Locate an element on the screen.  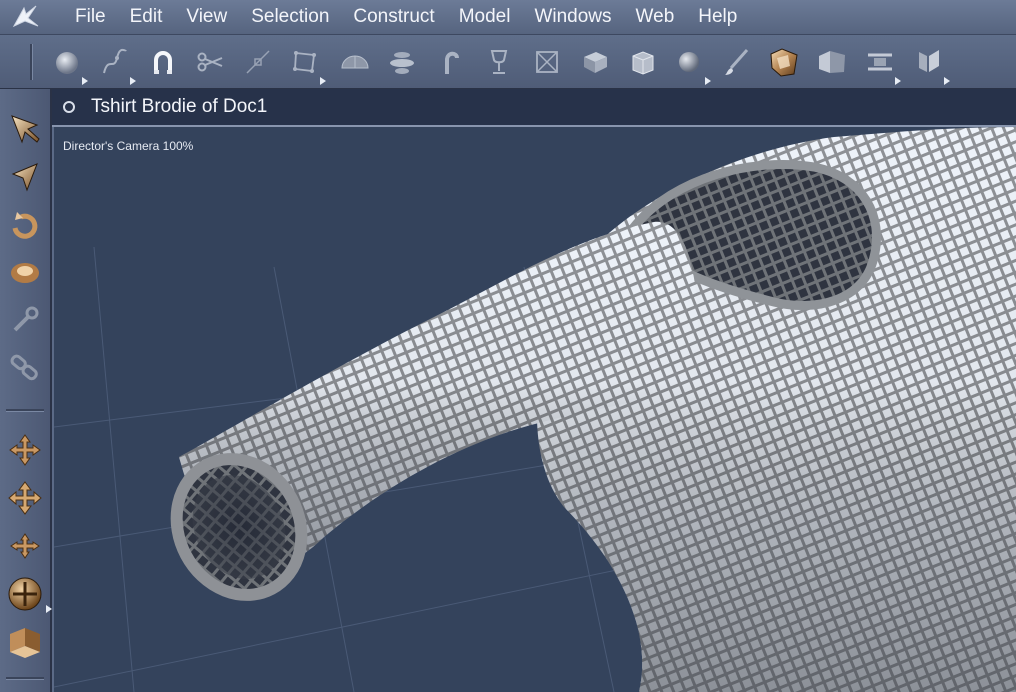
menu-selection: Selection is located at coordinates (290, 17).